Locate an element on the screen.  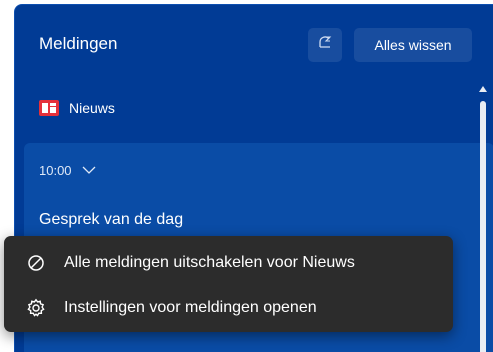
scroll-up-arrow-icon is located at coordinates (483, 89).